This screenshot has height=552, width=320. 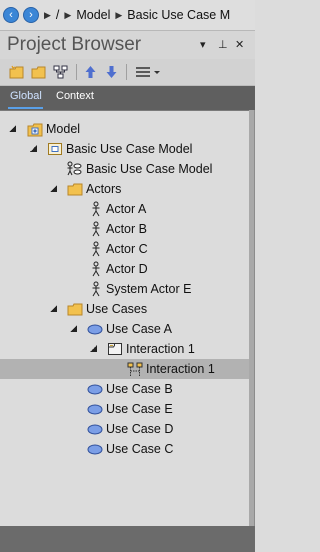 I want to click on status-bar, so click(x=127, y=539).